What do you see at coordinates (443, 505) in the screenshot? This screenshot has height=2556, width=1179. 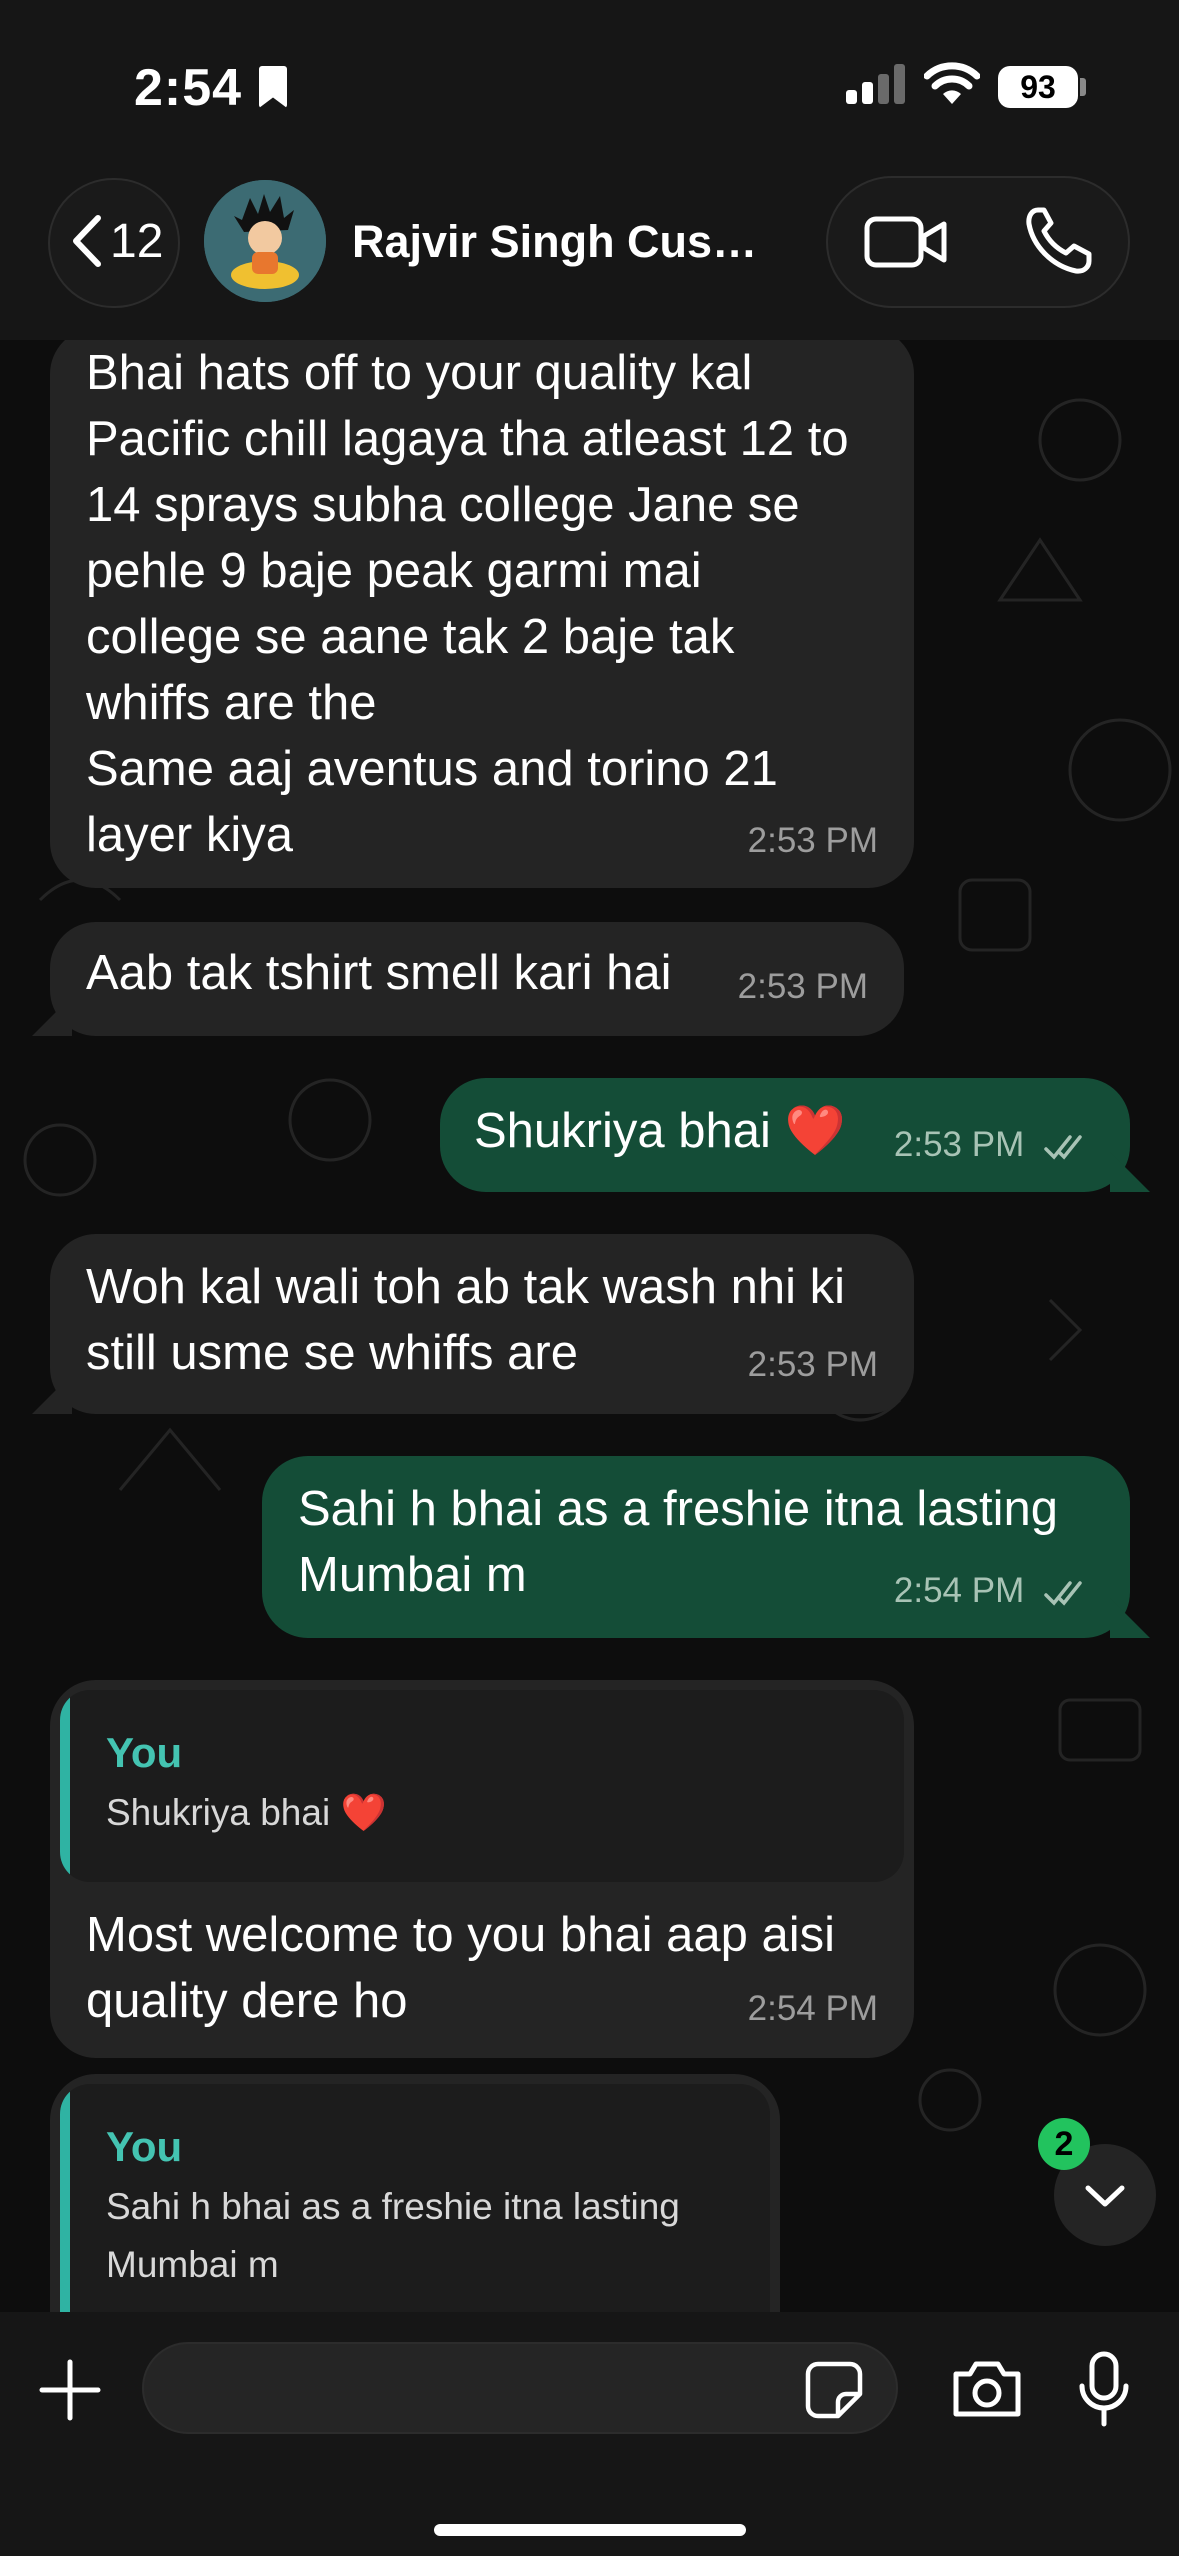 I see `message-line: 14 sprays subha college Jane se` at bounding box center [443, 505].